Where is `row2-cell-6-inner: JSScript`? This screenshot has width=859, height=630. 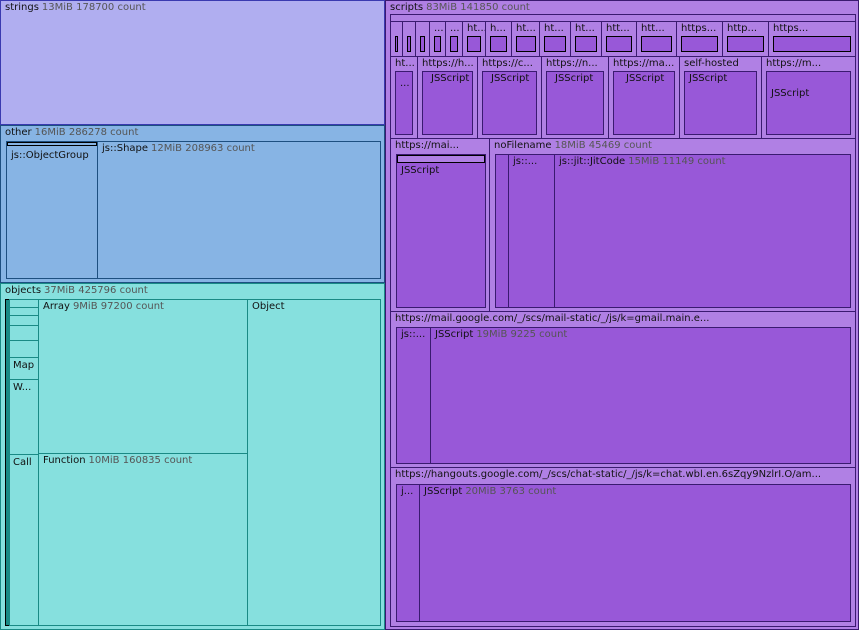
row2-cell-6-inner: JSScript is located at coordinates (720, 103).